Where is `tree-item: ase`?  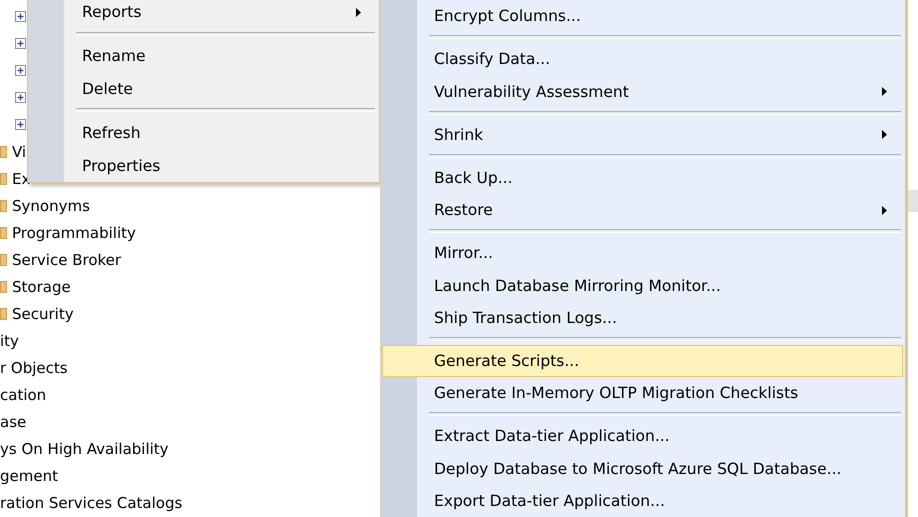 tree-item: ase is located at coordinates (13, 421).